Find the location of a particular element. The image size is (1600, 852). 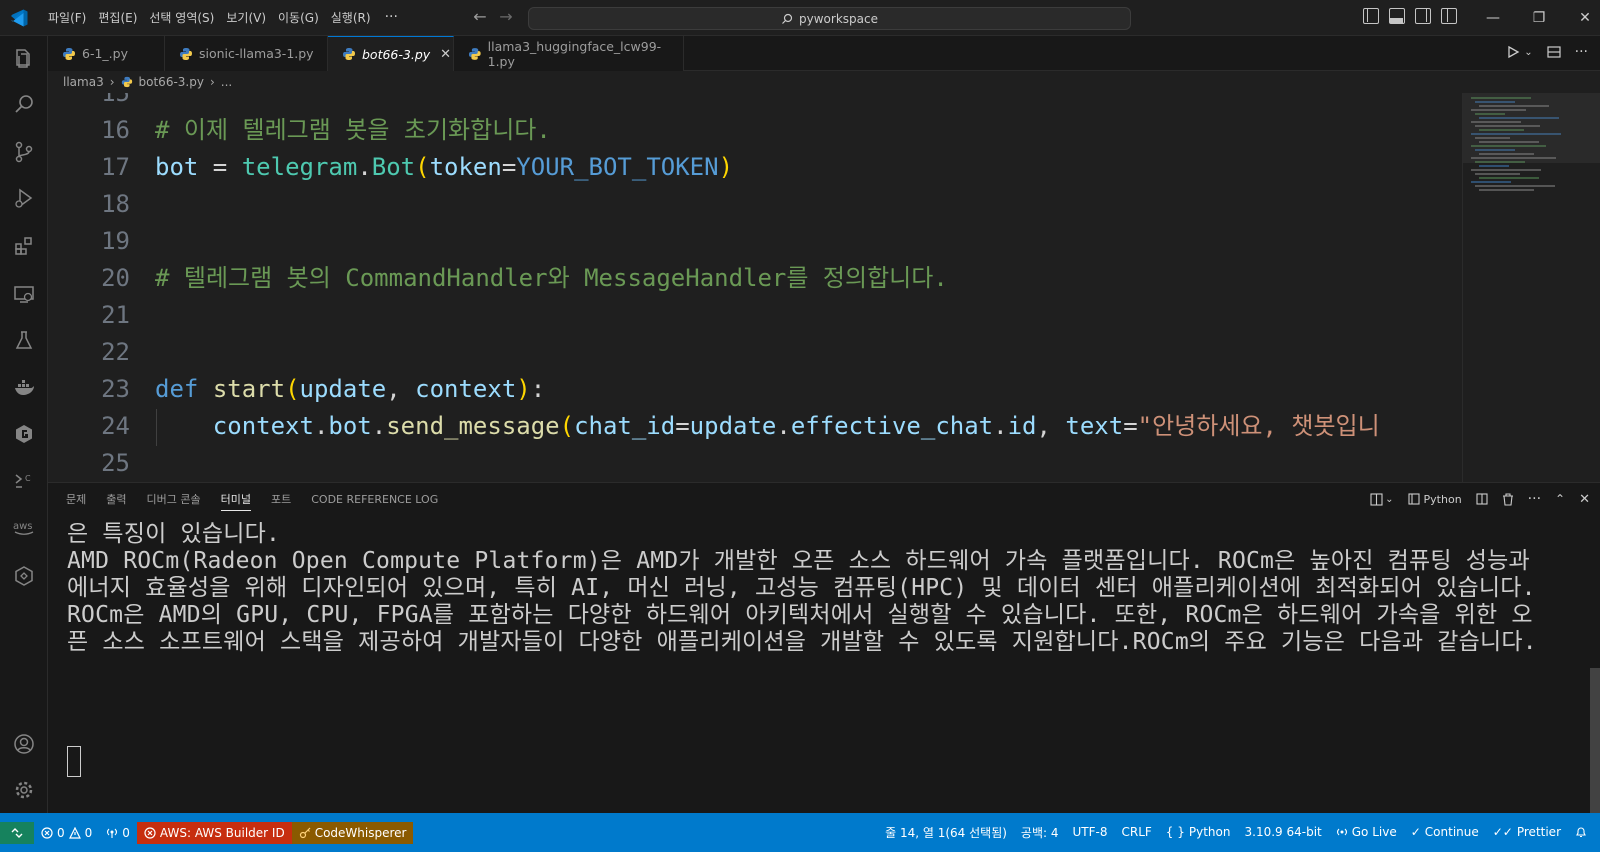

menu-go: 이동(G) is located at coordinates (298, 18).